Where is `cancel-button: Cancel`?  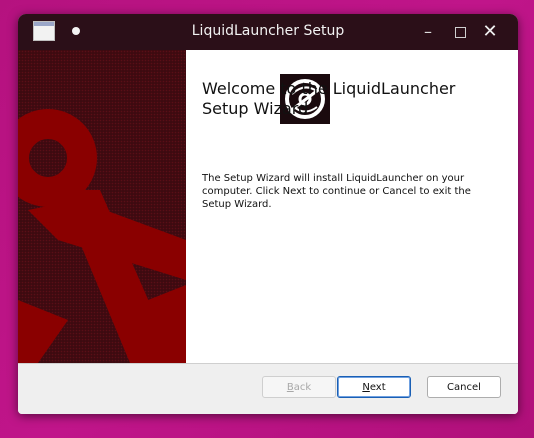
cancel-button: Cancel is located at coordinates (464, 387).